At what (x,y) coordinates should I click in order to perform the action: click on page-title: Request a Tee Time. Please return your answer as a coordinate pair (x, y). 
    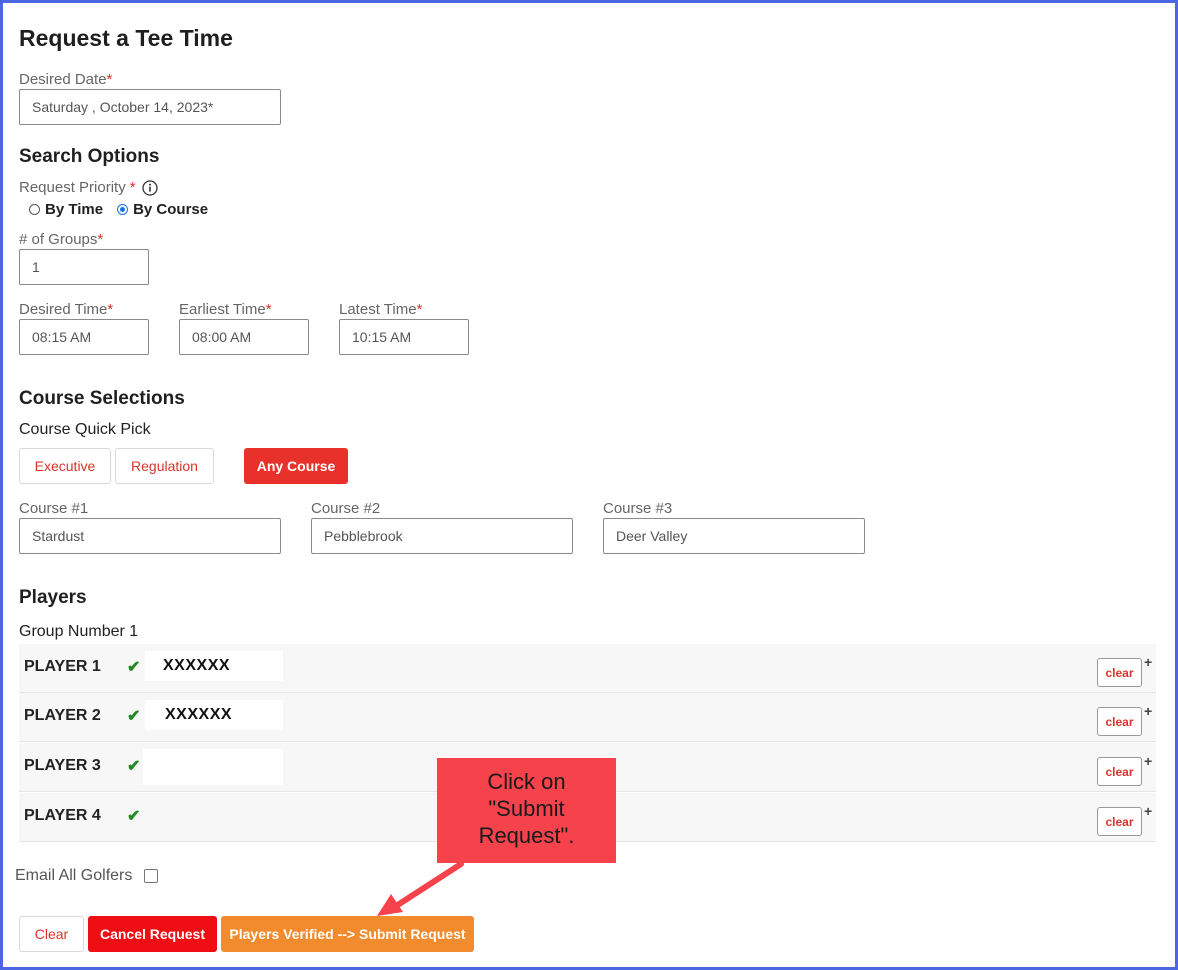
    Looking at the image, I should click on (126, 38).